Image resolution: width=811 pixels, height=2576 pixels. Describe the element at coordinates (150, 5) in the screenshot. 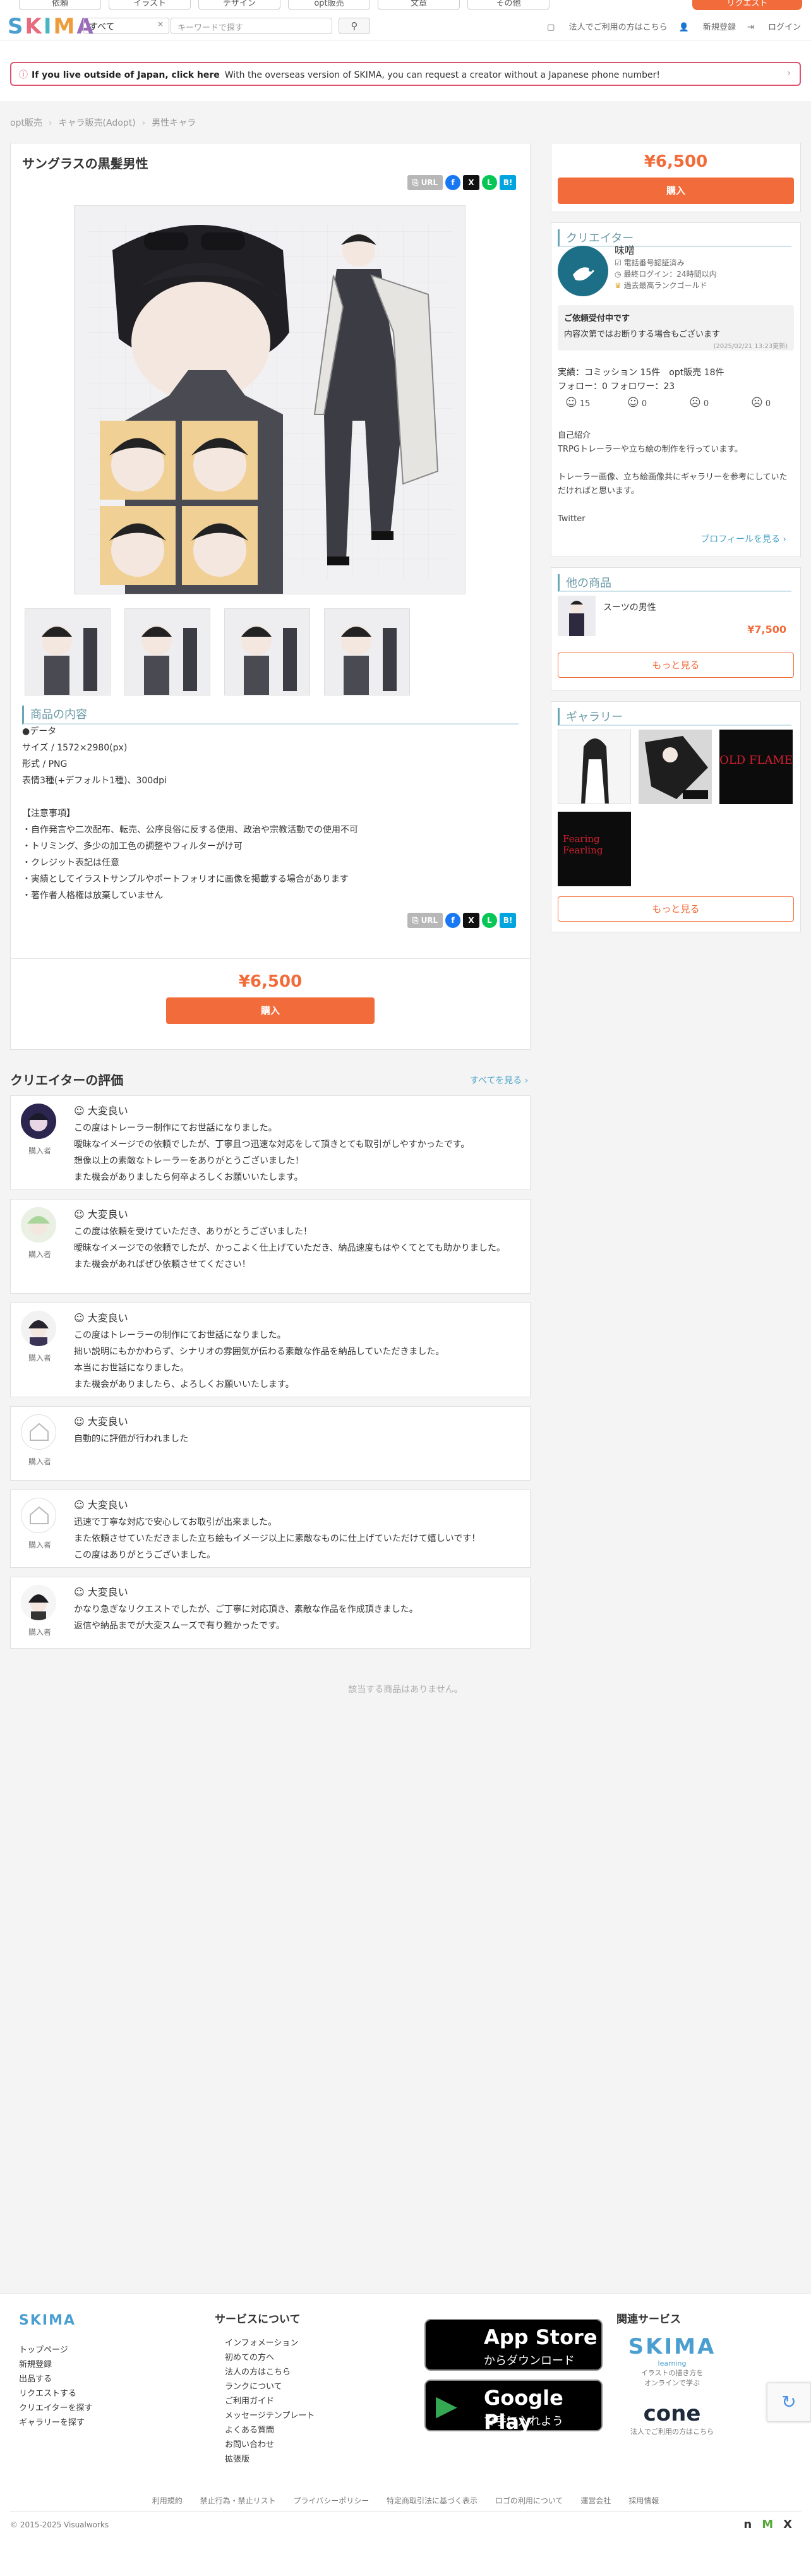

I see `category-tab: イラスト` at that location.